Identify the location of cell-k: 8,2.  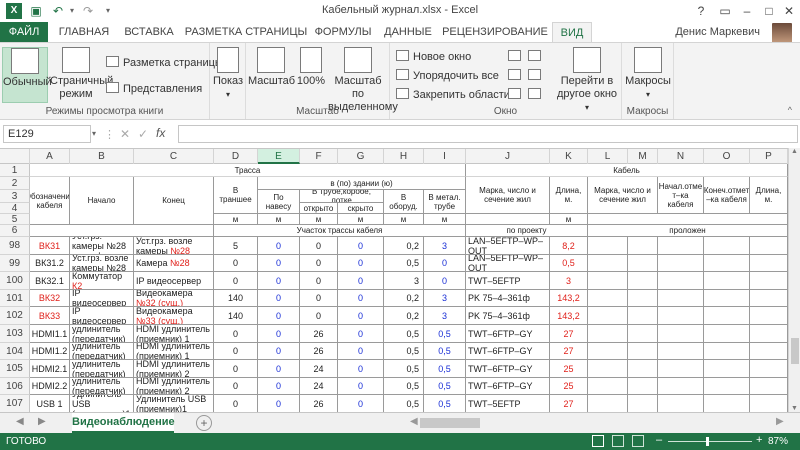
(569, 246).